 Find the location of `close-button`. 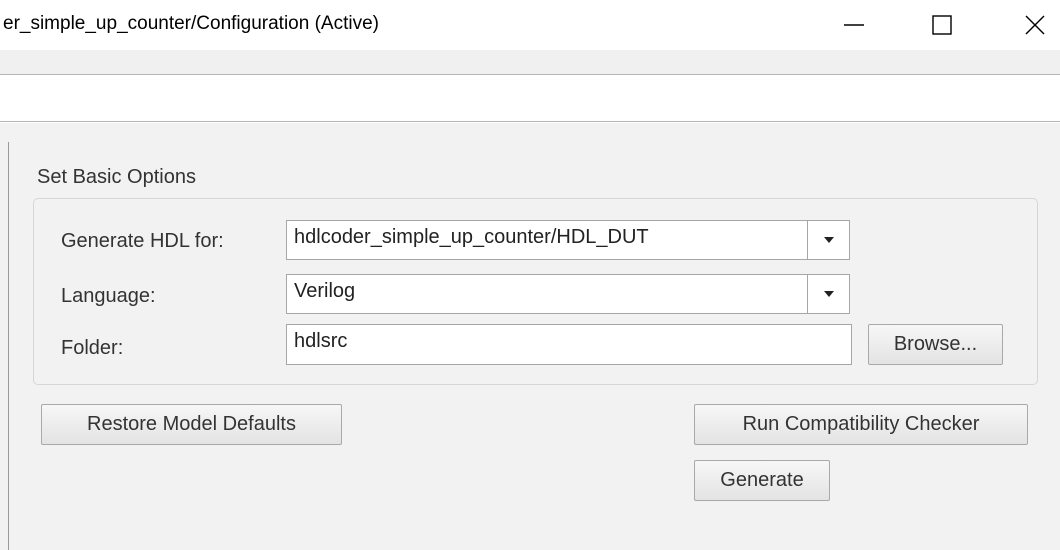

close-button is located at coordinates (1032, 25).